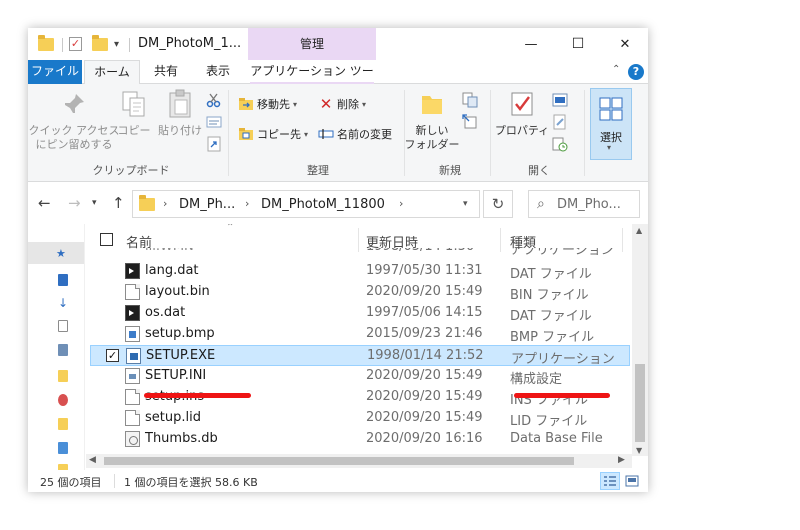 The height and width of the screenshot is (530, 800). What do you see at coordinates (636, 72) in the screenshot?
I see `help-icon: ?` at bounding box center [636, 72].